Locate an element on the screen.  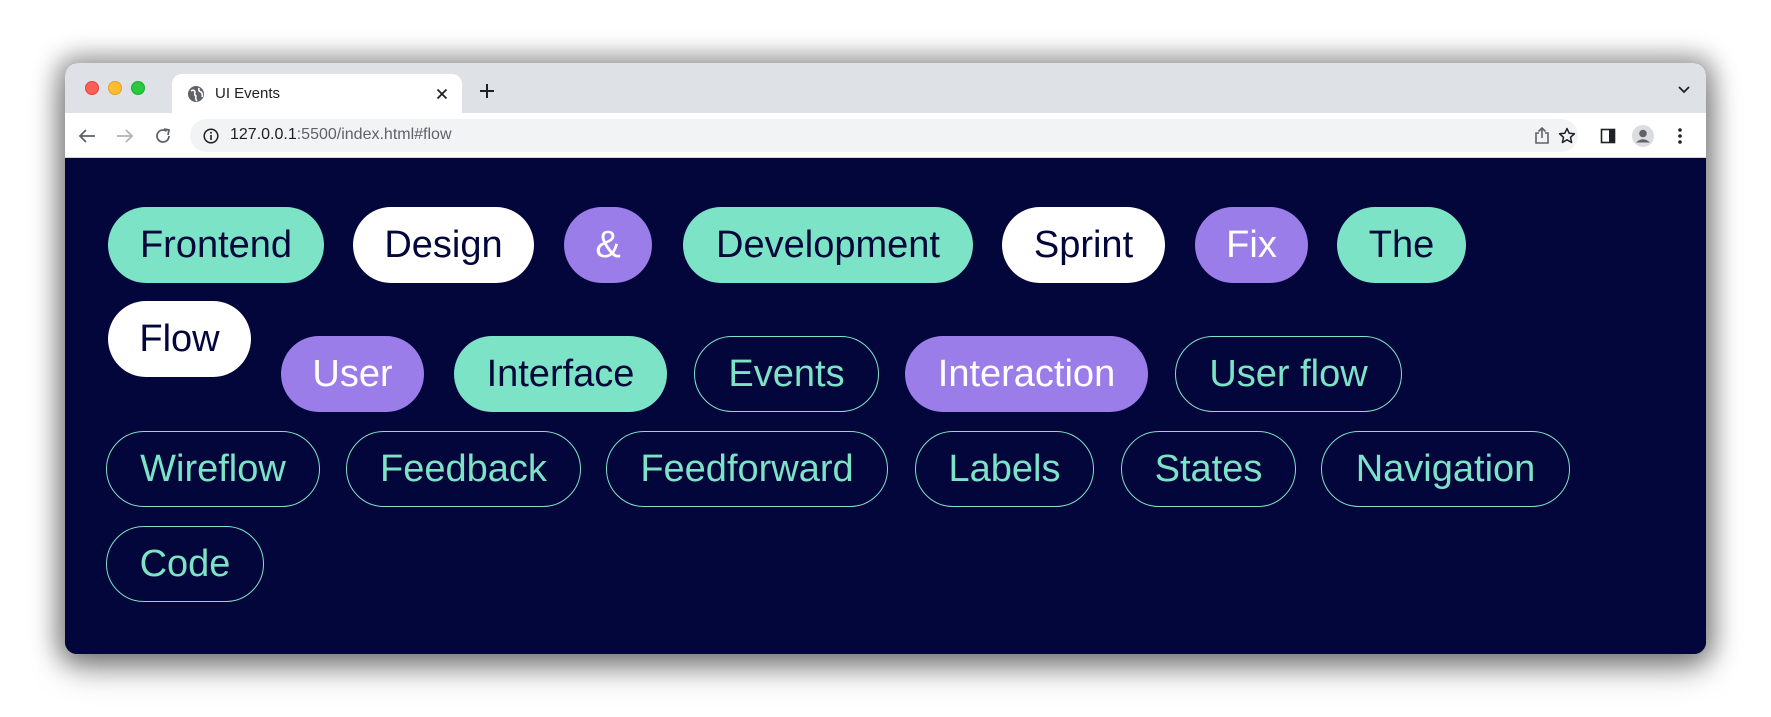
browser-toolbar: 127.0.0.1:5500/index.html#flow is located at coordinates (885, 135).